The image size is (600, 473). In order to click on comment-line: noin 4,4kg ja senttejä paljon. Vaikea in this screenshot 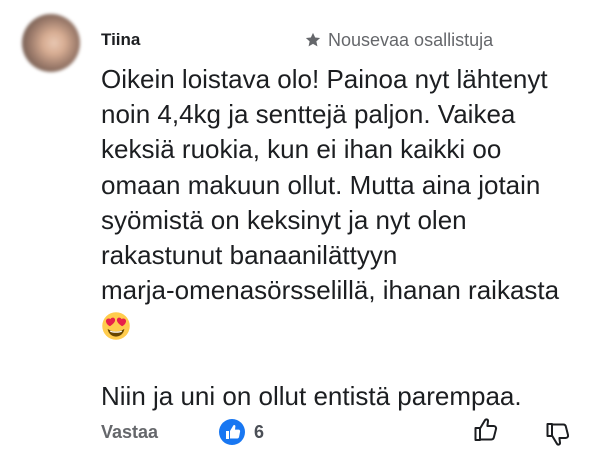, I will do `click(308, 114)`.